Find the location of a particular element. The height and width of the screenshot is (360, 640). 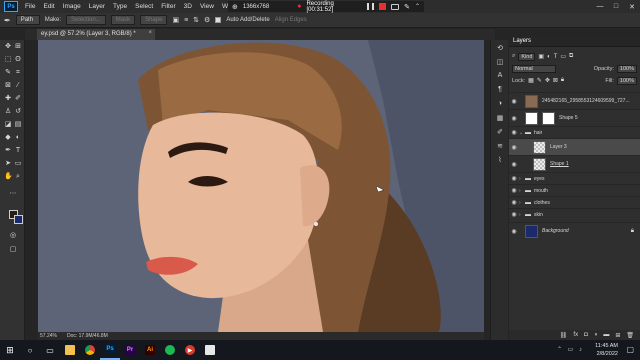

lock-position-icon: ✥ is located at coordinates (547, 80).